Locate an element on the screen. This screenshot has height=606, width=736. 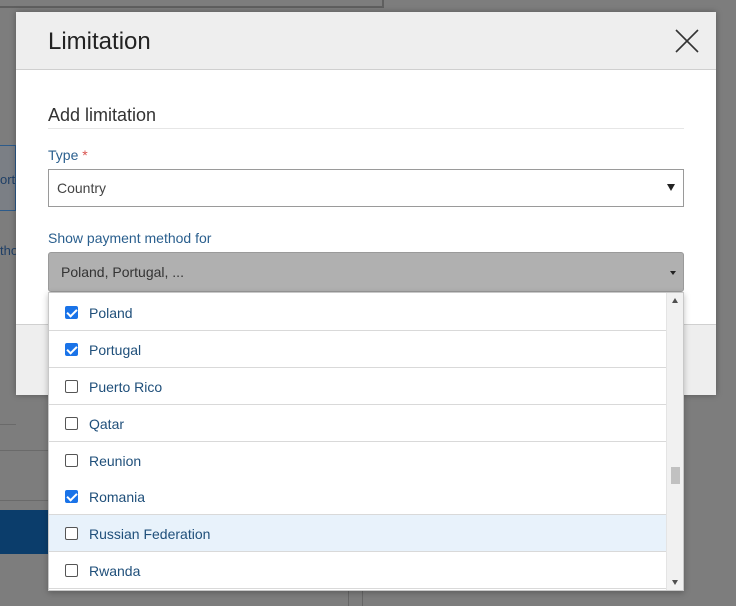
option-label: Poland is located at coordinates (111, 313).